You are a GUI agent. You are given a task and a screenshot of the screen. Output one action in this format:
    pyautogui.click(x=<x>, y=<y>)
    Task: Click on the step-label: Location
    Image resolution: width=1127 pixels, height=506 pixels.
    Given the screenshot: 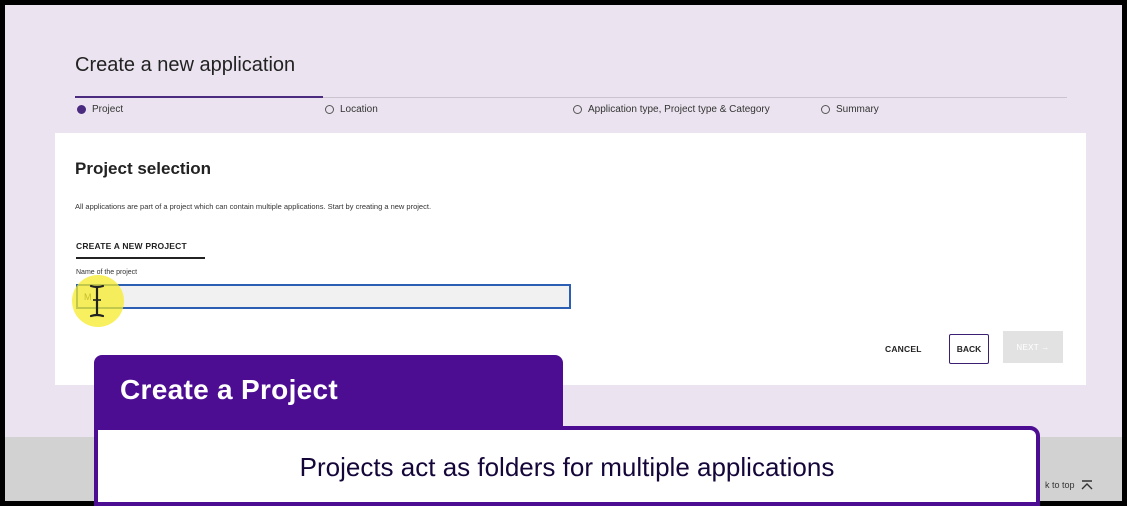 What is the action you would take?
    pyautogui.click(x=359, y=109)
    